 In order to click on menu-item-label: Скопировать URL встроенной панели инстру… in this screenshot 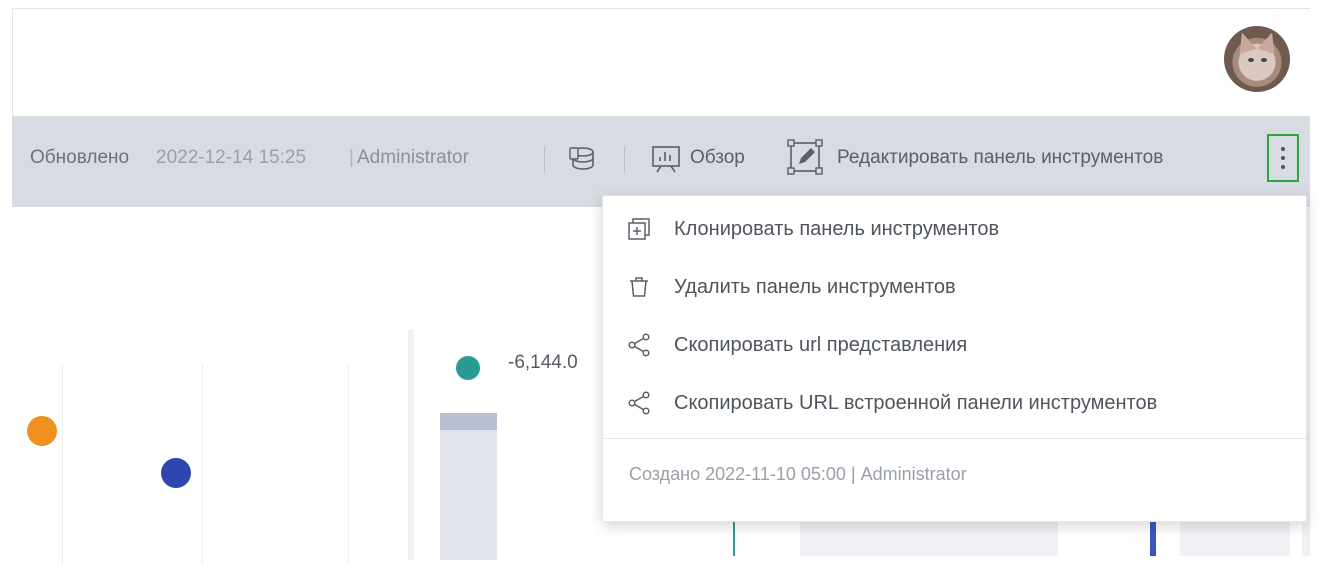, I will do `click(916, 402)`.